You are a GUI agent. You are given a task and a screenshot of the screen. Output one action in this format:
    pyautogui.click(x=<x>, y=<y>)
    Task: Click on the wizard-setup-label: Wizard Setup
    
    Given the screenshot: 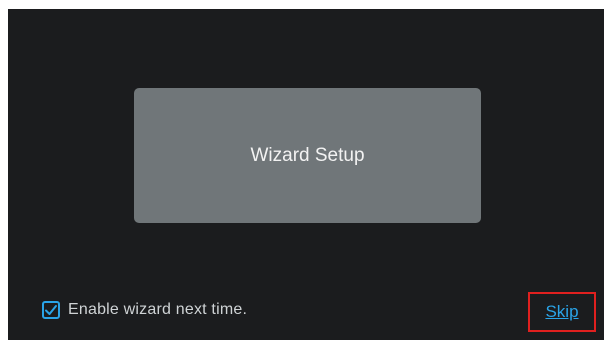 What is the action you would take?
    pyautogui.click(x=307, y=155)
    